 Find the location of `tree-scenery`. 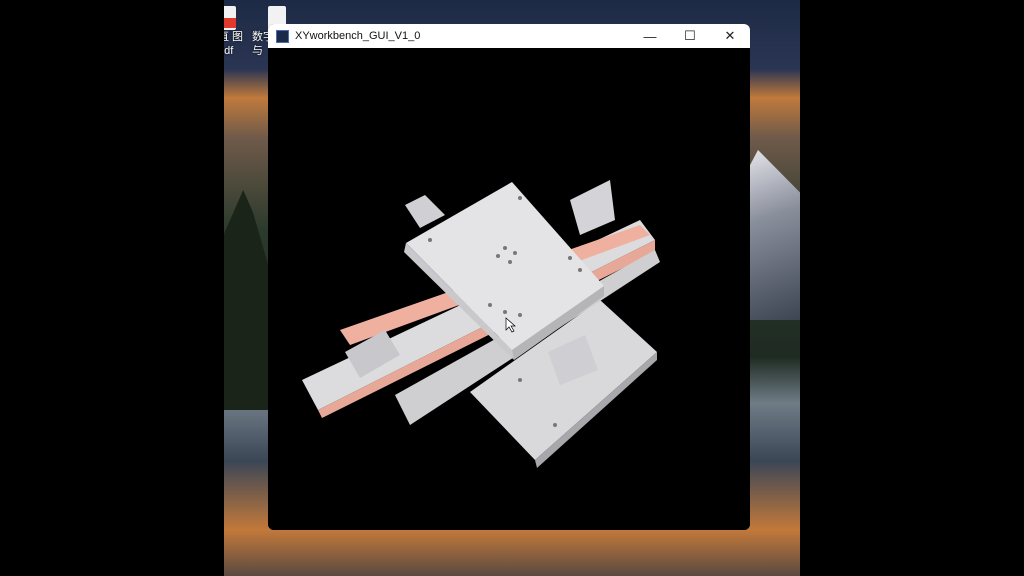

tree-scenery is located at coordinates (248, 300).